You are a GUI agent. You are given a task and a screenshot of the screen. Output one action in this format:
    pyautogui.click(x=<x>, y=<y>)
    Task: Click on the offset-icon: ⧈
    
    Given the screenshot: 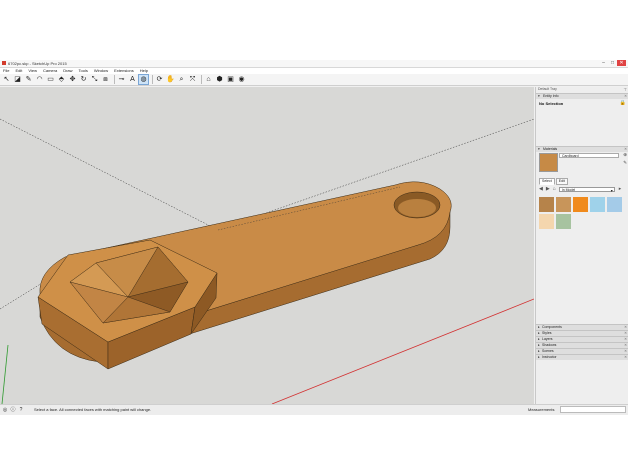 What is the action you would take?
    pyautogui.click(x=105, y=79)
    